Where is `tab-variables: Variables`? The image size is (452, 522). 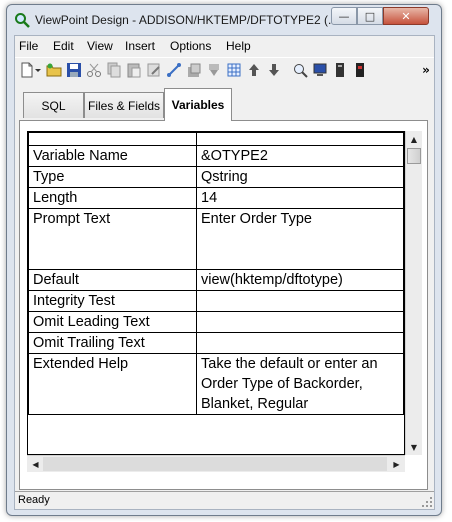
tab-variables: Variables is located at coordinates (198, 104).